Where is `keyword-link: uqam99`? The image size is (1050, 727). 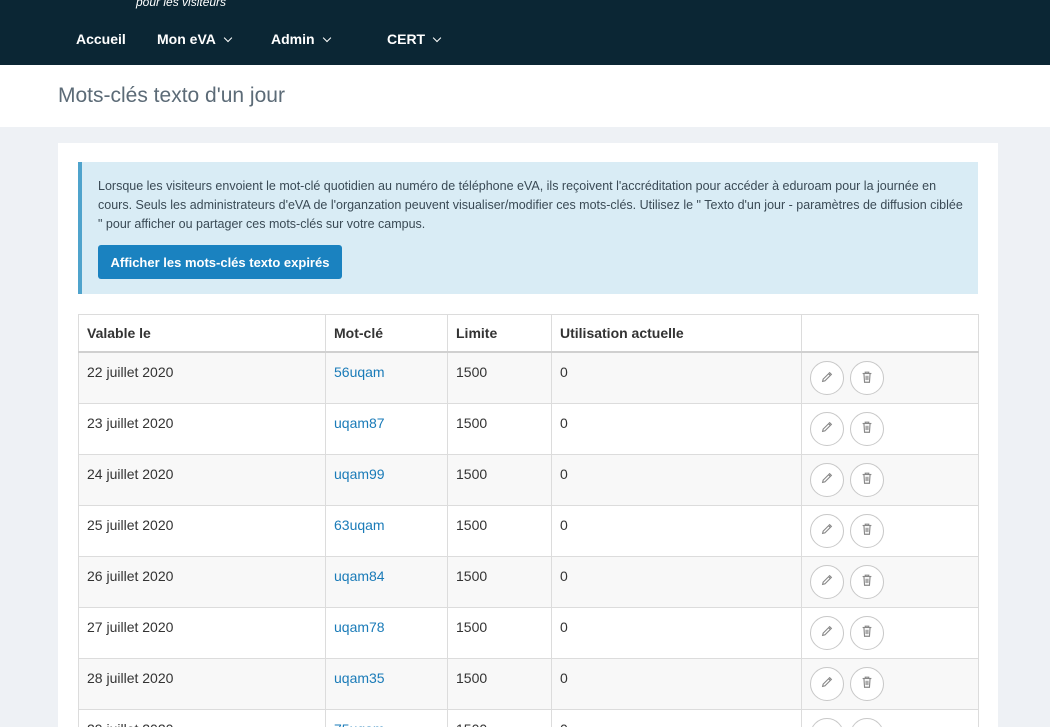 keyword-link: uqam99 is located at coordinates (359, 474).